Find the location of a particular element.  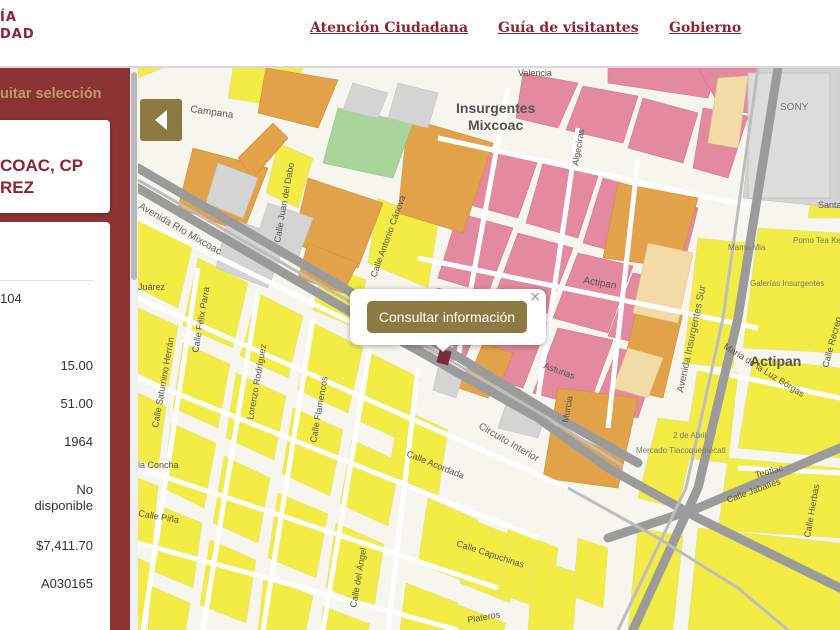

partial-value: 104 is located at coordinates (11, 298).